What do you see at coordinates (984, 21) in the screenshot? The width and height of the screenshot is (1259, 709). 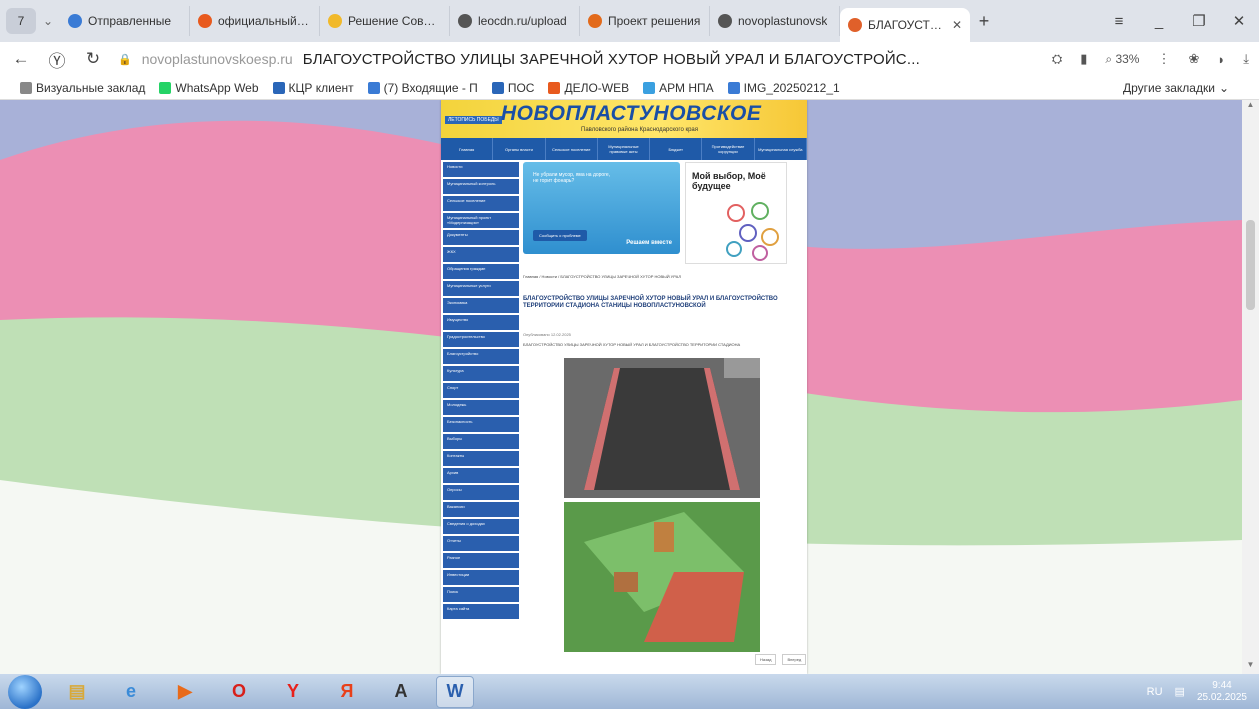 I see `new-tab-button: +` at bounding box center [984, 21].